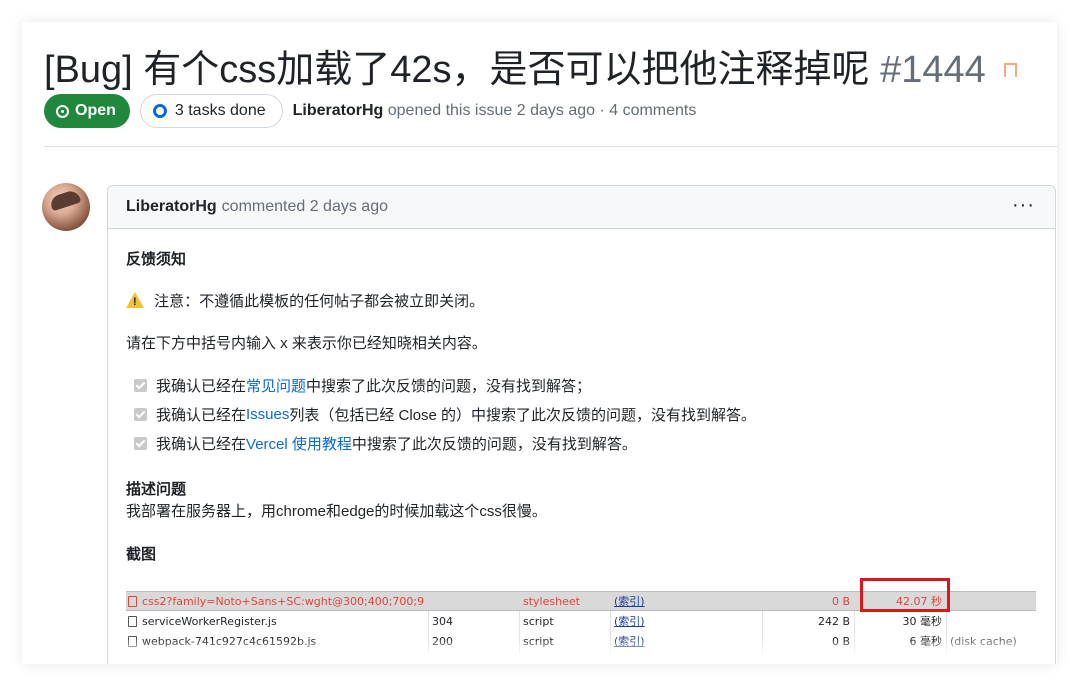 The image size is (1080, 687). What do you see at coordinates (581, 207) in the screenshot?
I see `comment-header: LiberatorHg commented 2 days ago ···` at bounding box center [581, 207].